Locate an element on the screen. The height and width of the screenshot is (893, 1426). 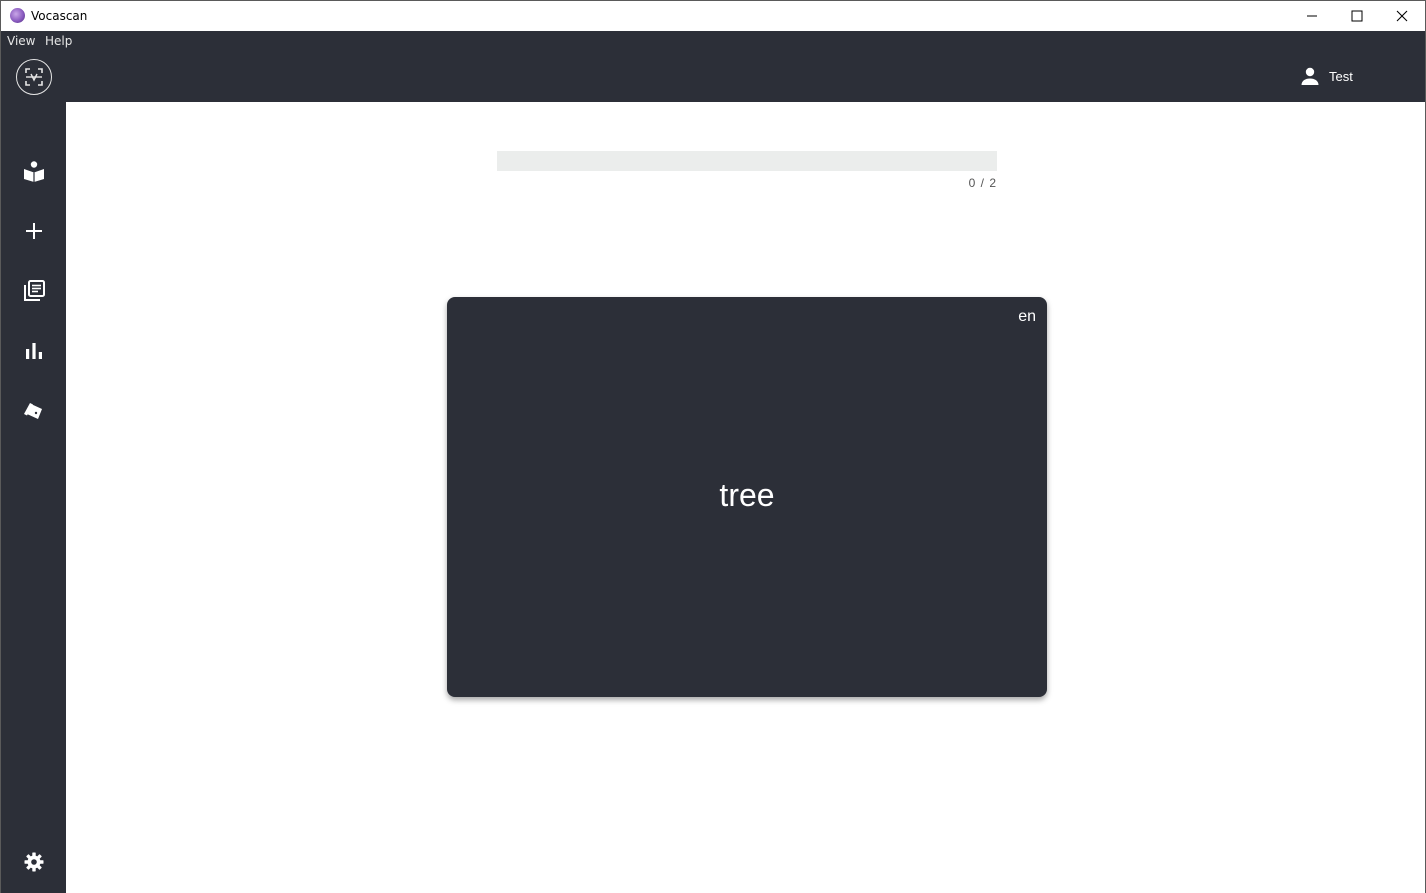
app-icon is located at coordinates (17, 15).